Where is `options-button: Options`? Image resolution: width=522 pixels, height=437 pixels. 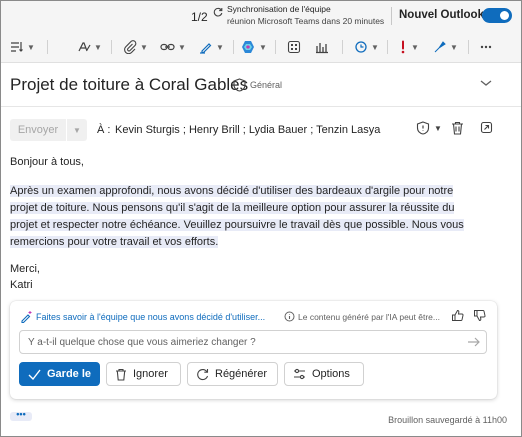 options-button: Options is located at coordinates (324, 374).